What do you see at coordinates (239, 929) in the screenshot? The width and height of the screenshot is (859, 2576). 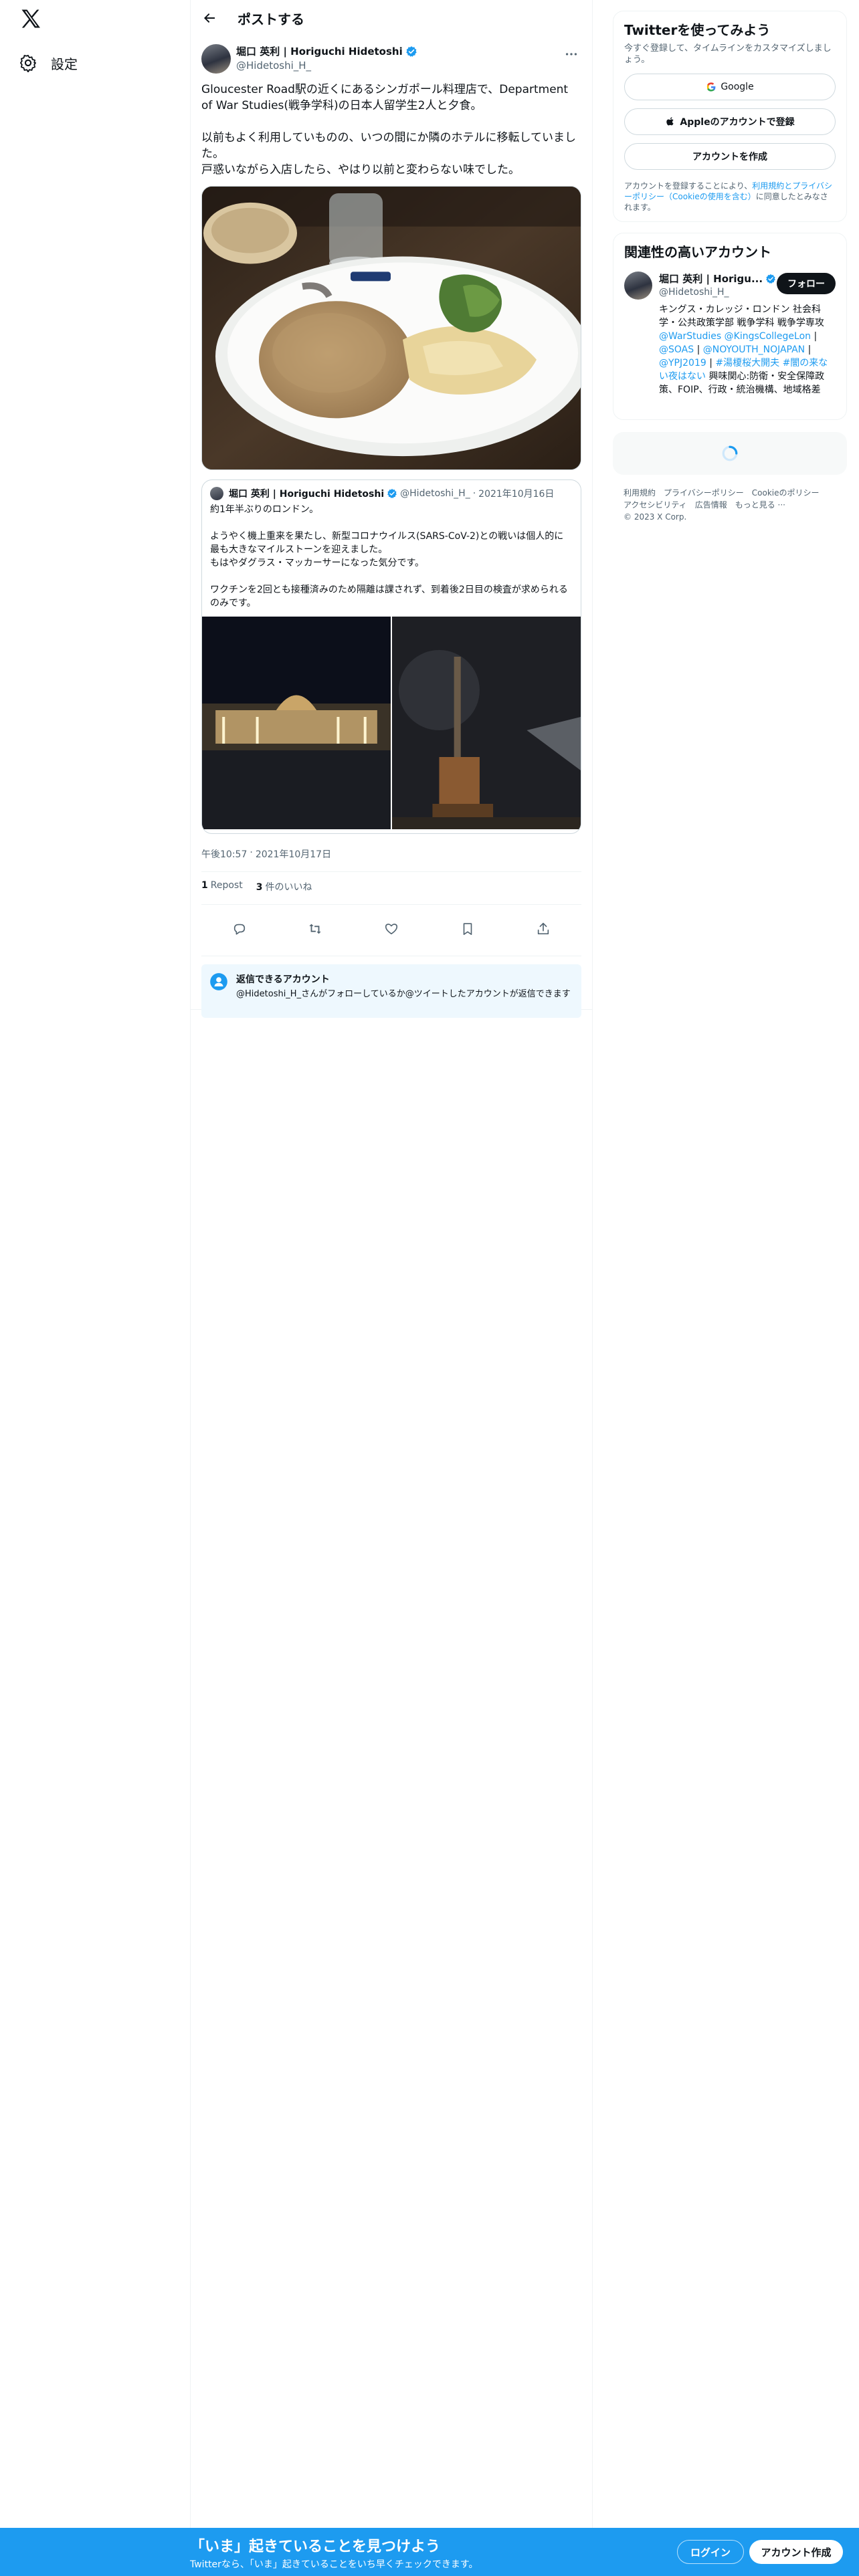 I see `reply-icon` at bounding box center [239, 929].